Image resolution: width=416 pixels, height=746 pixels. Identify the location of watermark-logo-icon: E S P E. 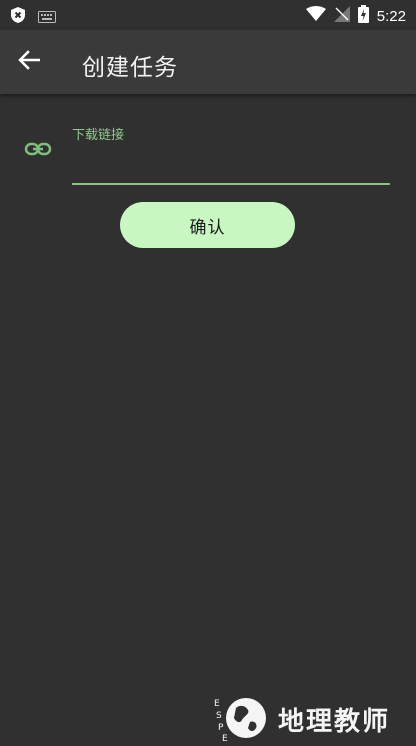
(241, 719).